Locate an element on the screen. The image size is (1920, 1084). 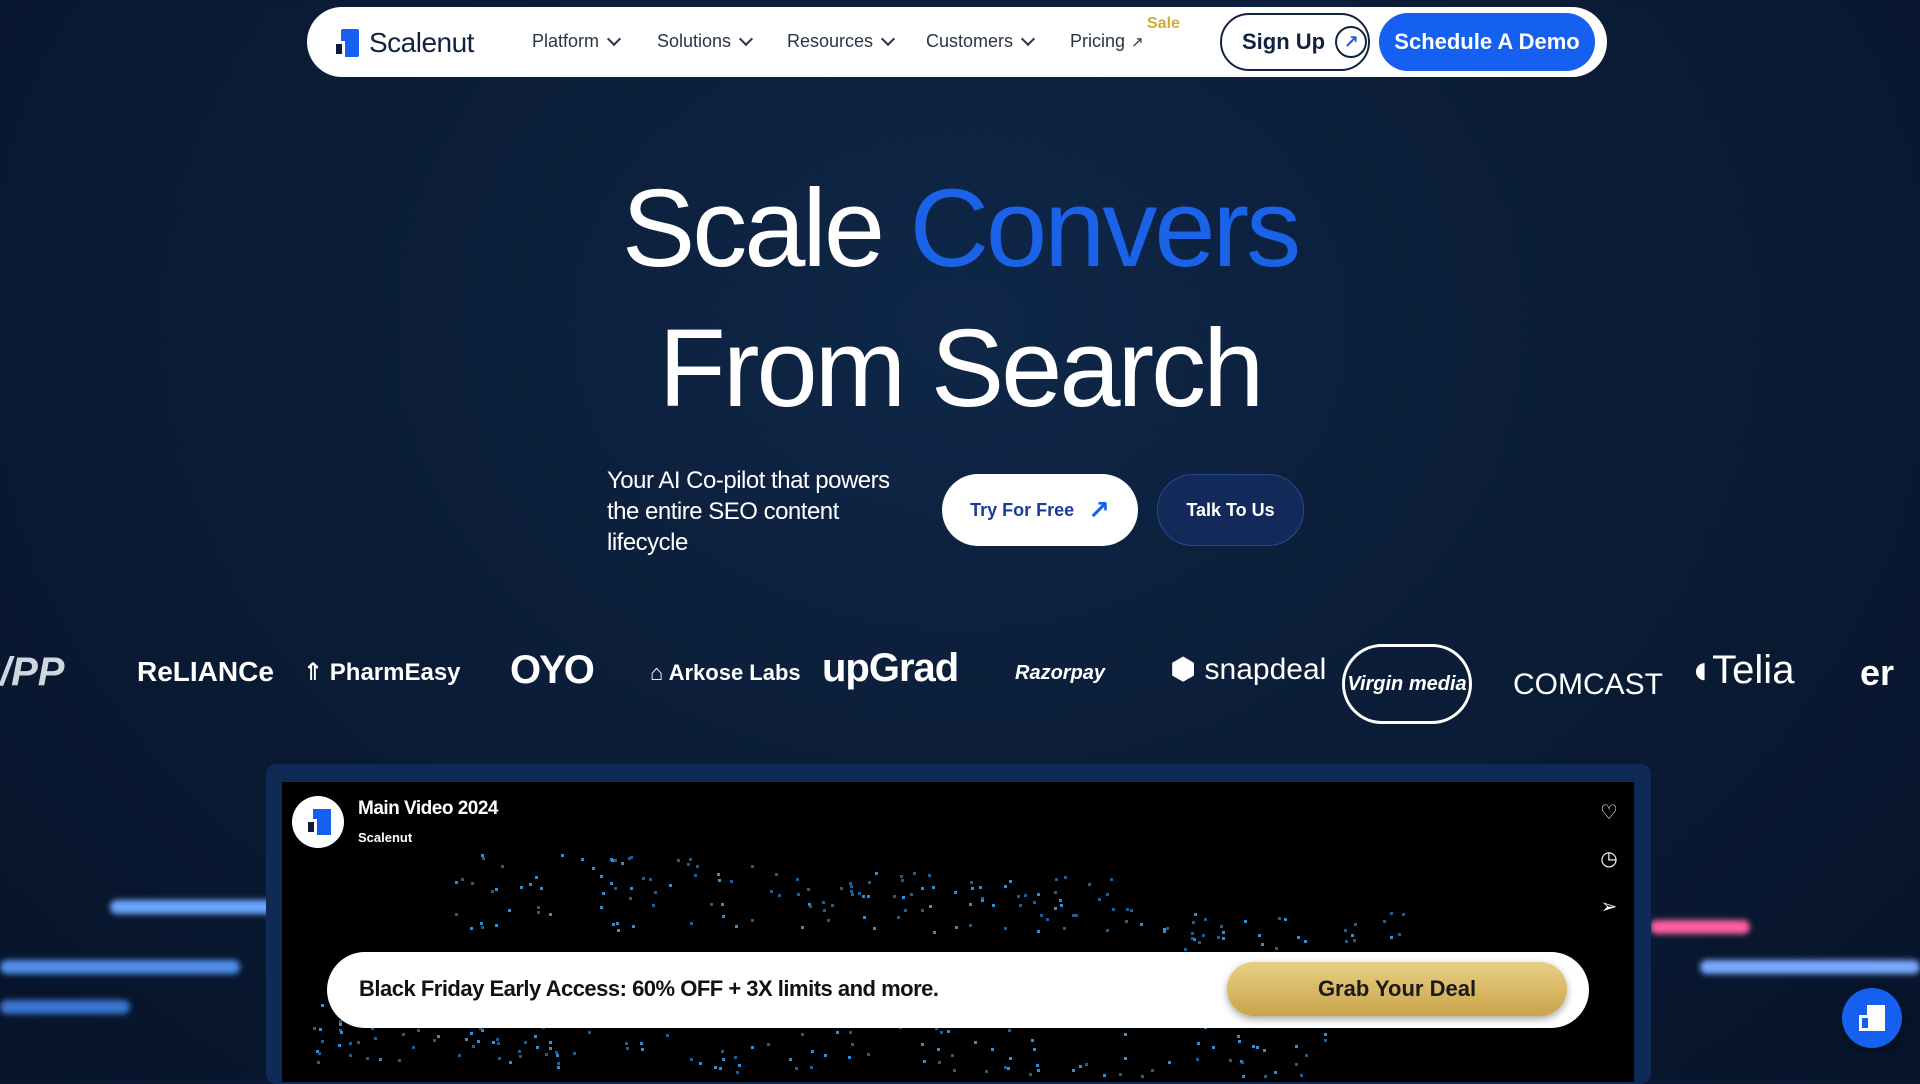
share-icon: ➢ is located at coordinates (1609, 907).